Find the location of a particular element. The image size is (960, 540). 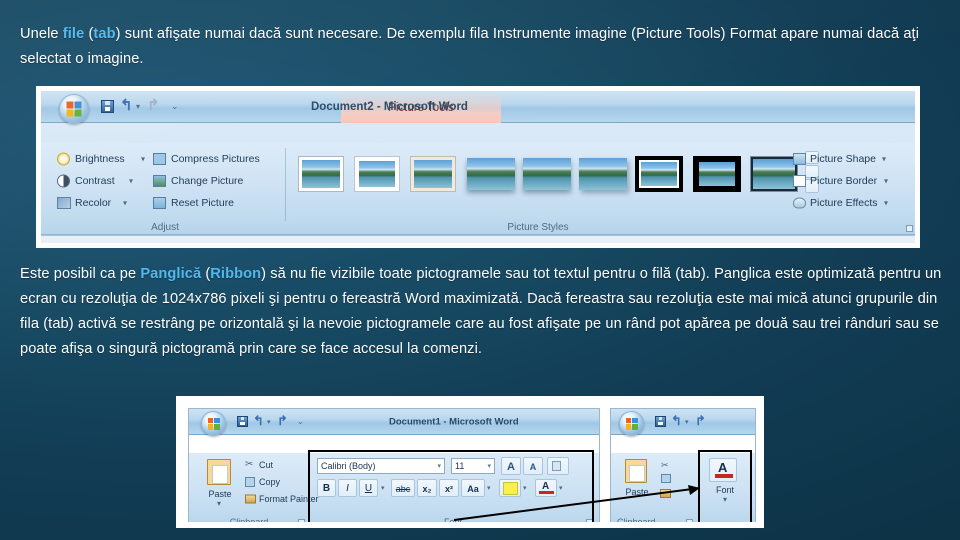

brightness-icon is located at coordinates (63, 159).